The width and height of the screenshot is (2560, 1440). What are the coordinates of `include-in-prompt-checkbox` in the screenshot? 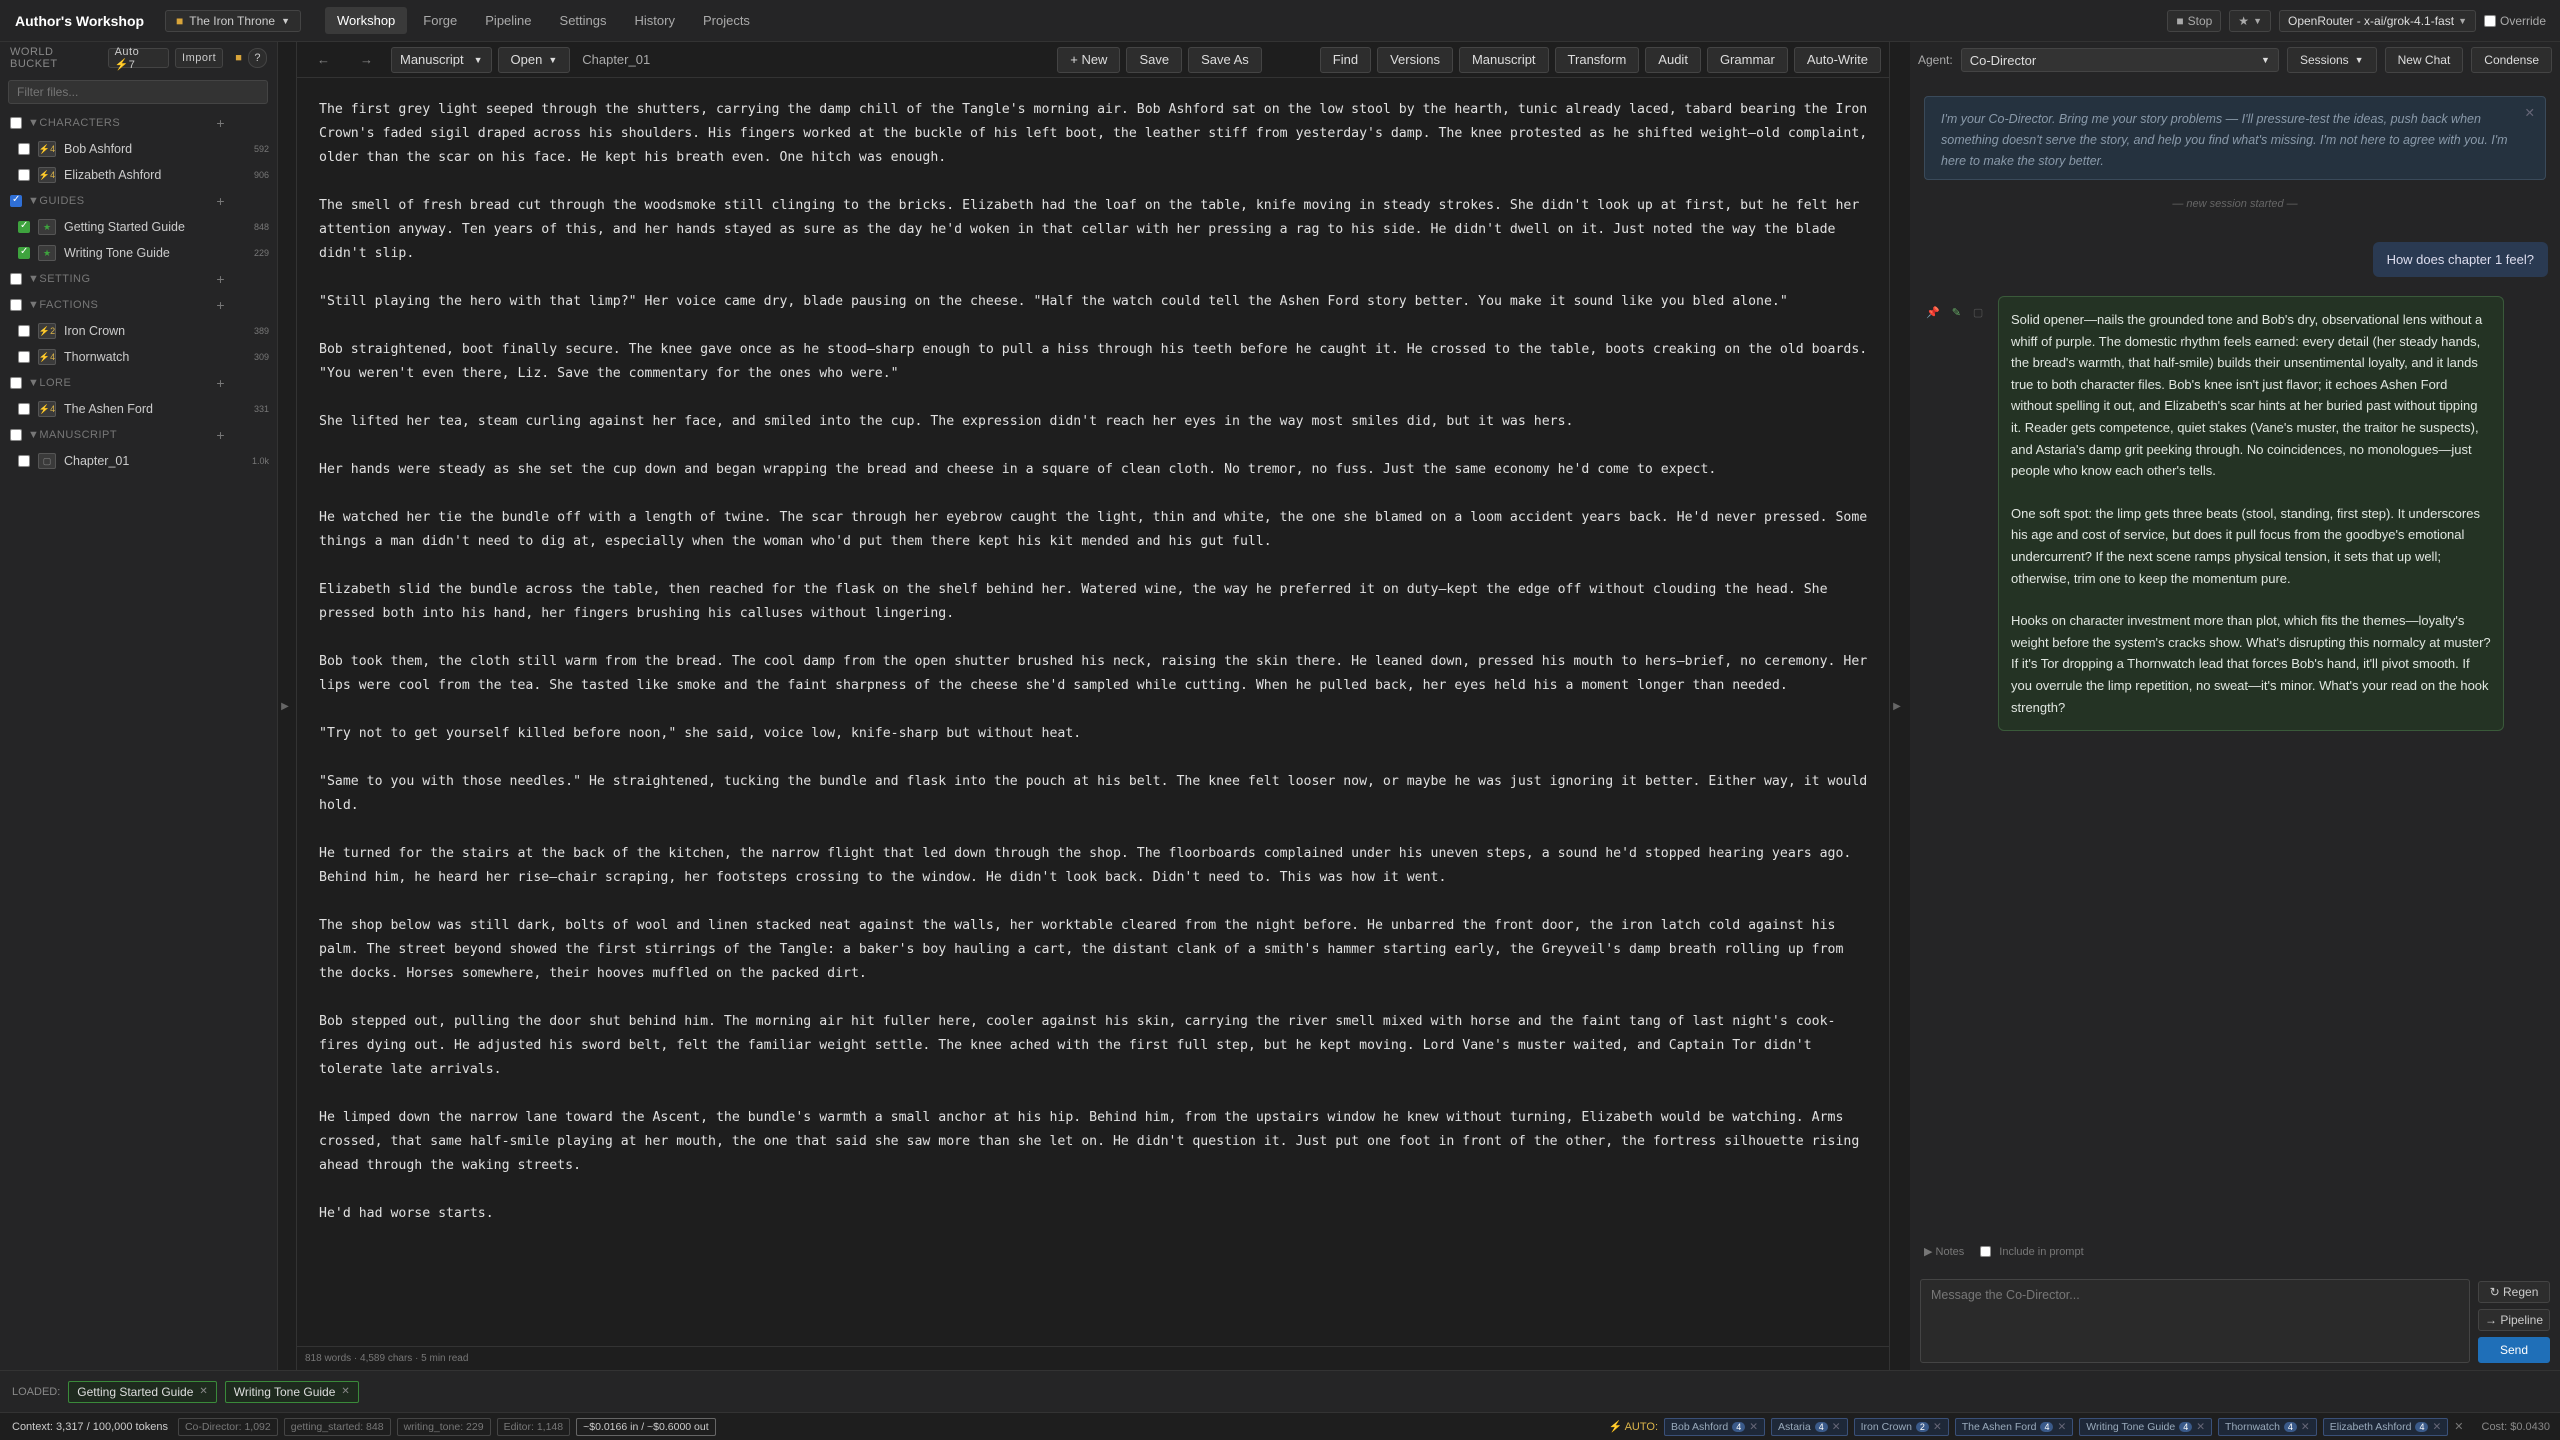 It's located at (1986, 1251).